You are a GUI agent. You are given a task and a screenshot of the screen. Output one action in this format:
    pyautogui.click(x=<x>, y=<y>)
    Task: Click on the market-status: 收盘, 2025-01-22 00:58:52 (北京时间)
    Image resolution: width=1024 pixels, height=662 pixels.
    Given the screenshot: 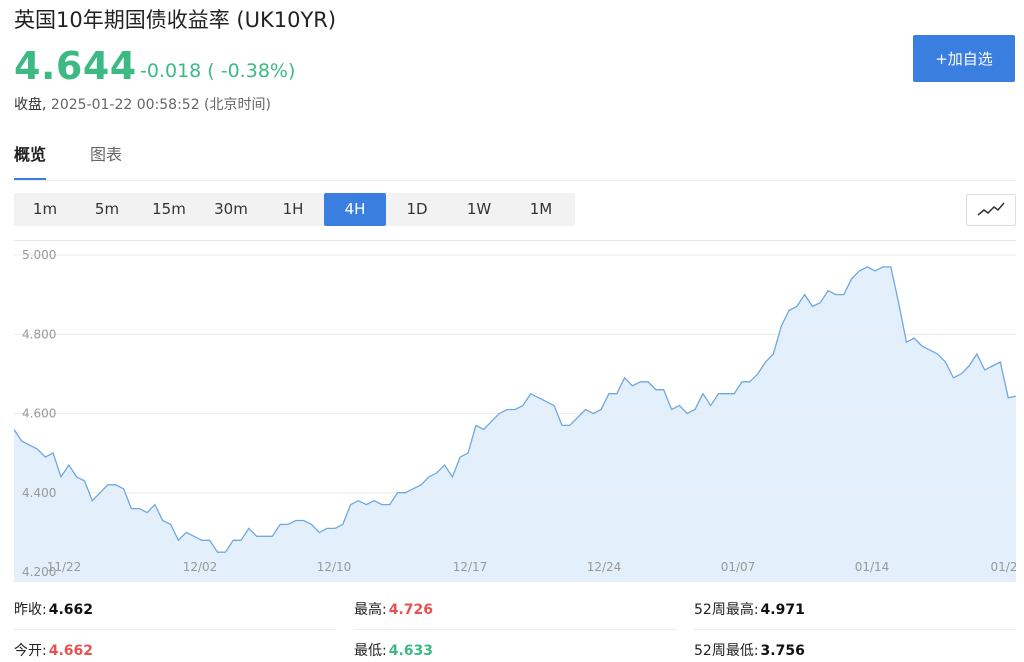 What is the action you would take?
    pyautogui.click(x=142, y=104)
    